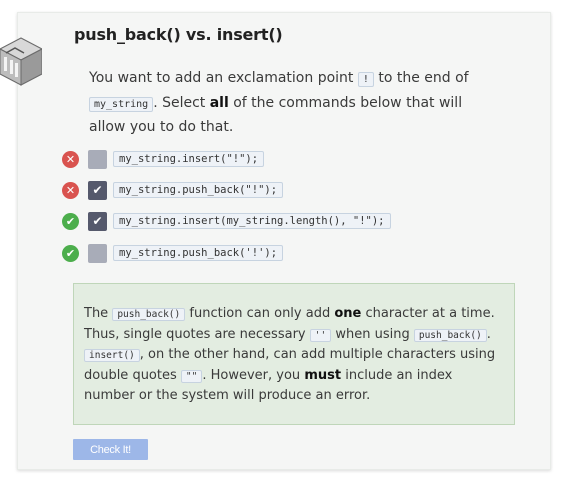 The height and width of the screenshot is (491, 571). I want to click on feedback-emphasis: must, so click(323, 375).